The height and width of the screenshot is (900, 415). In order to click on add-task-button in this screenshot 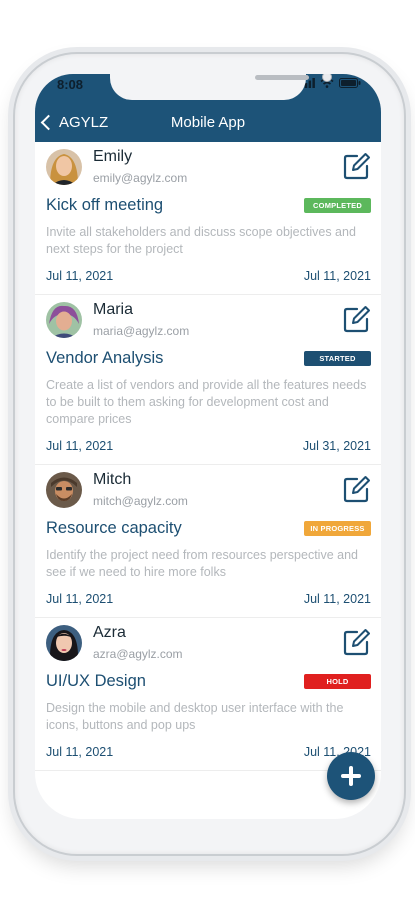, I will do `click(351, 776)`.